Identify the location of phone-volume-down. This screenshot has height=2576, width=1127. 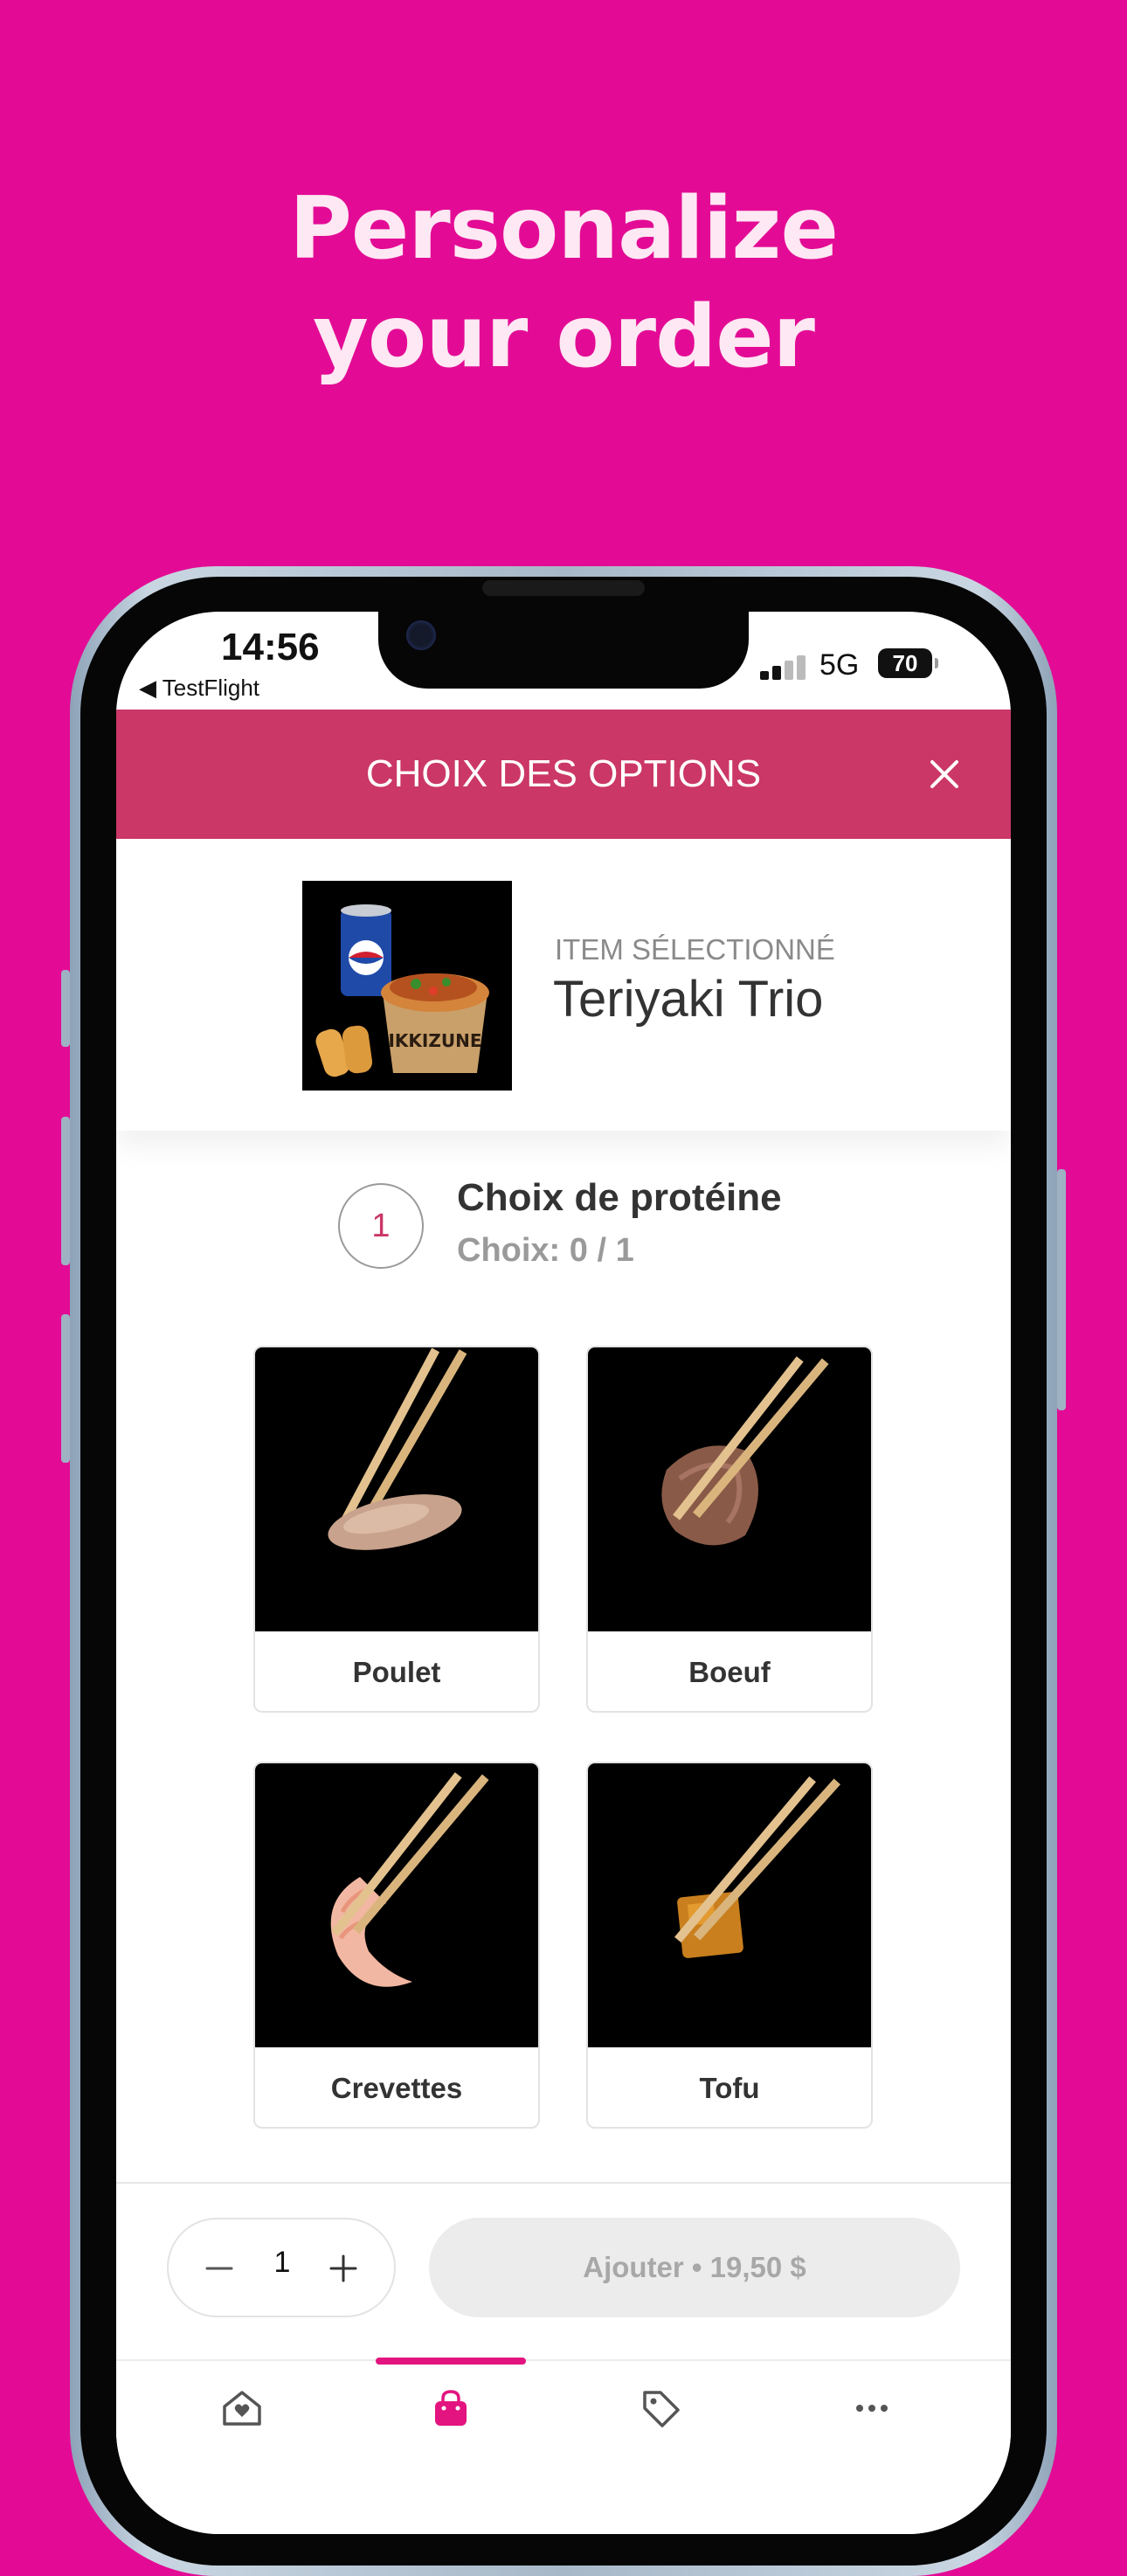
(65, 1388).